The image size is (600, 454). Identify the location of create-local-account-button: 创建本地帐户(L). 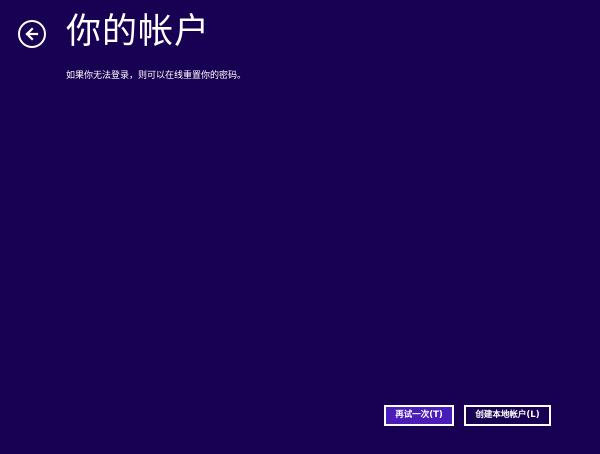
(507, 415).